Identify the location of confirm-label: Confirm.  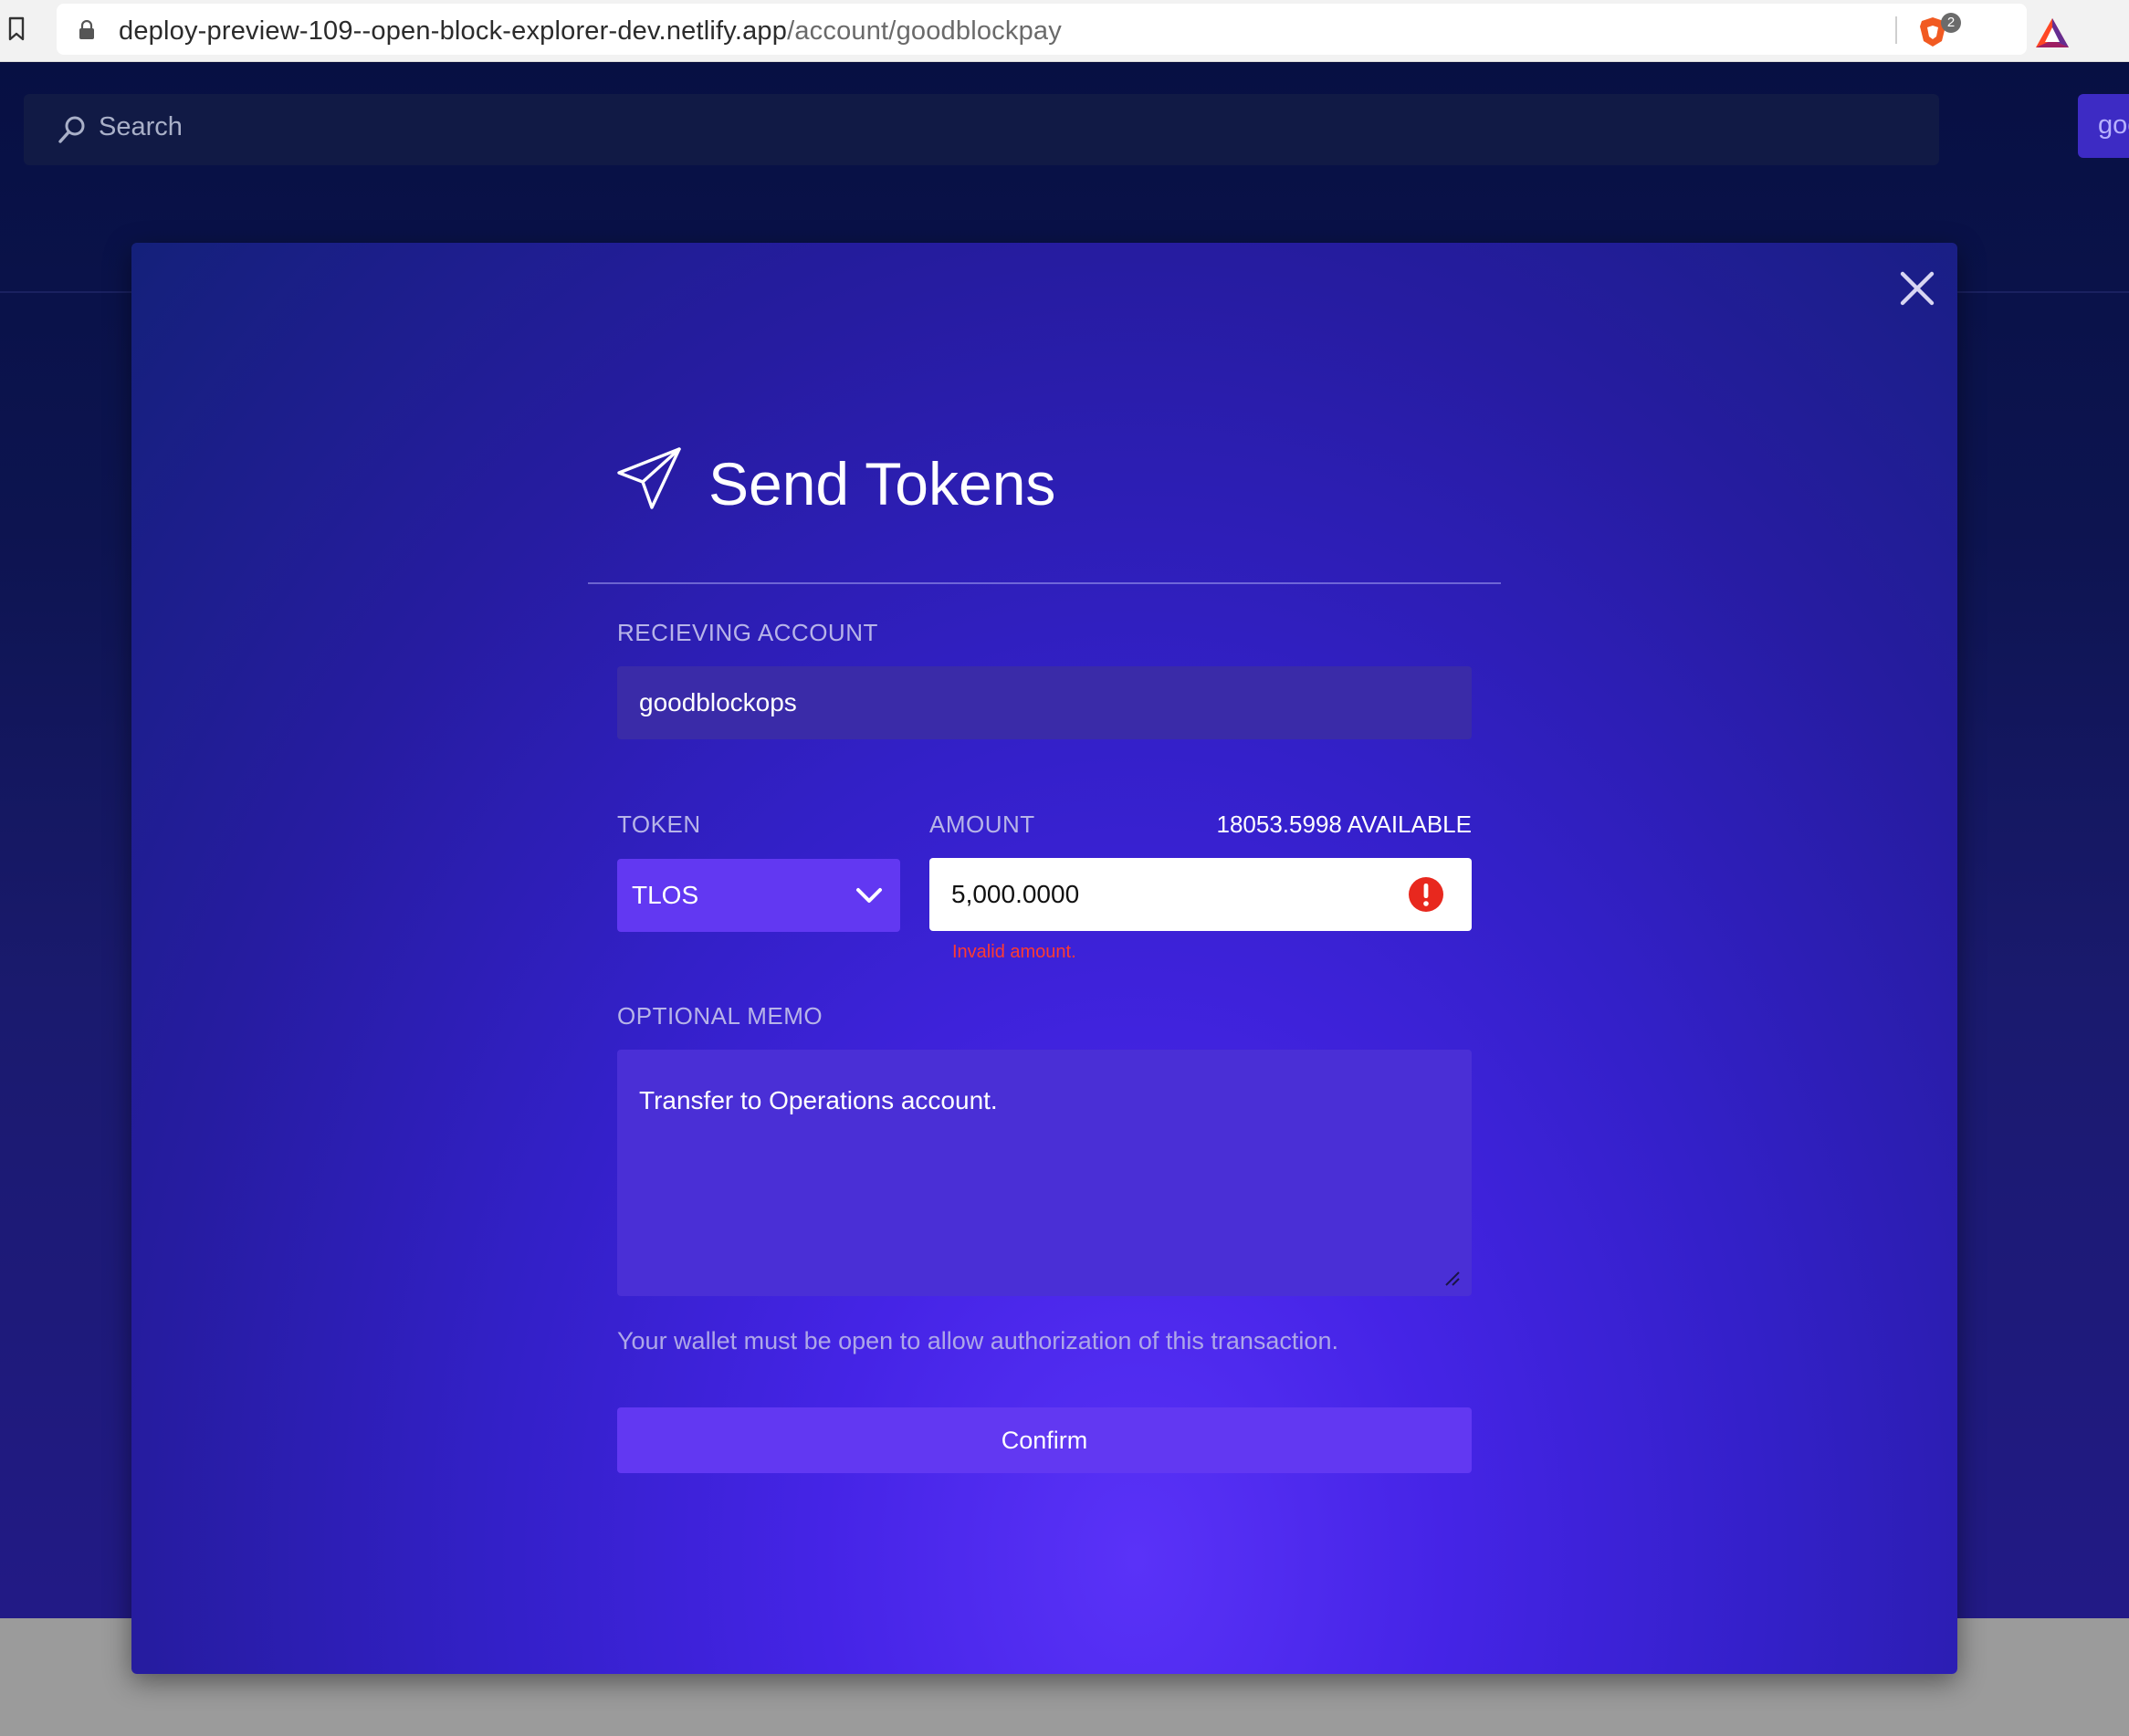
(1044, 1440).